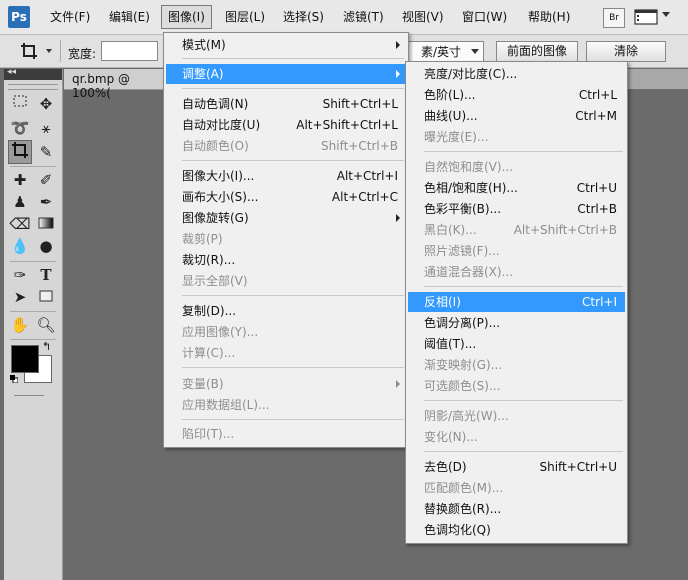 Image resolution: width=688 pixels, height=580 pixels. What do you see at coordinates (646, 17) in the screenshot?
I see `screen-mode-icon` at bounding box center [646, 17].